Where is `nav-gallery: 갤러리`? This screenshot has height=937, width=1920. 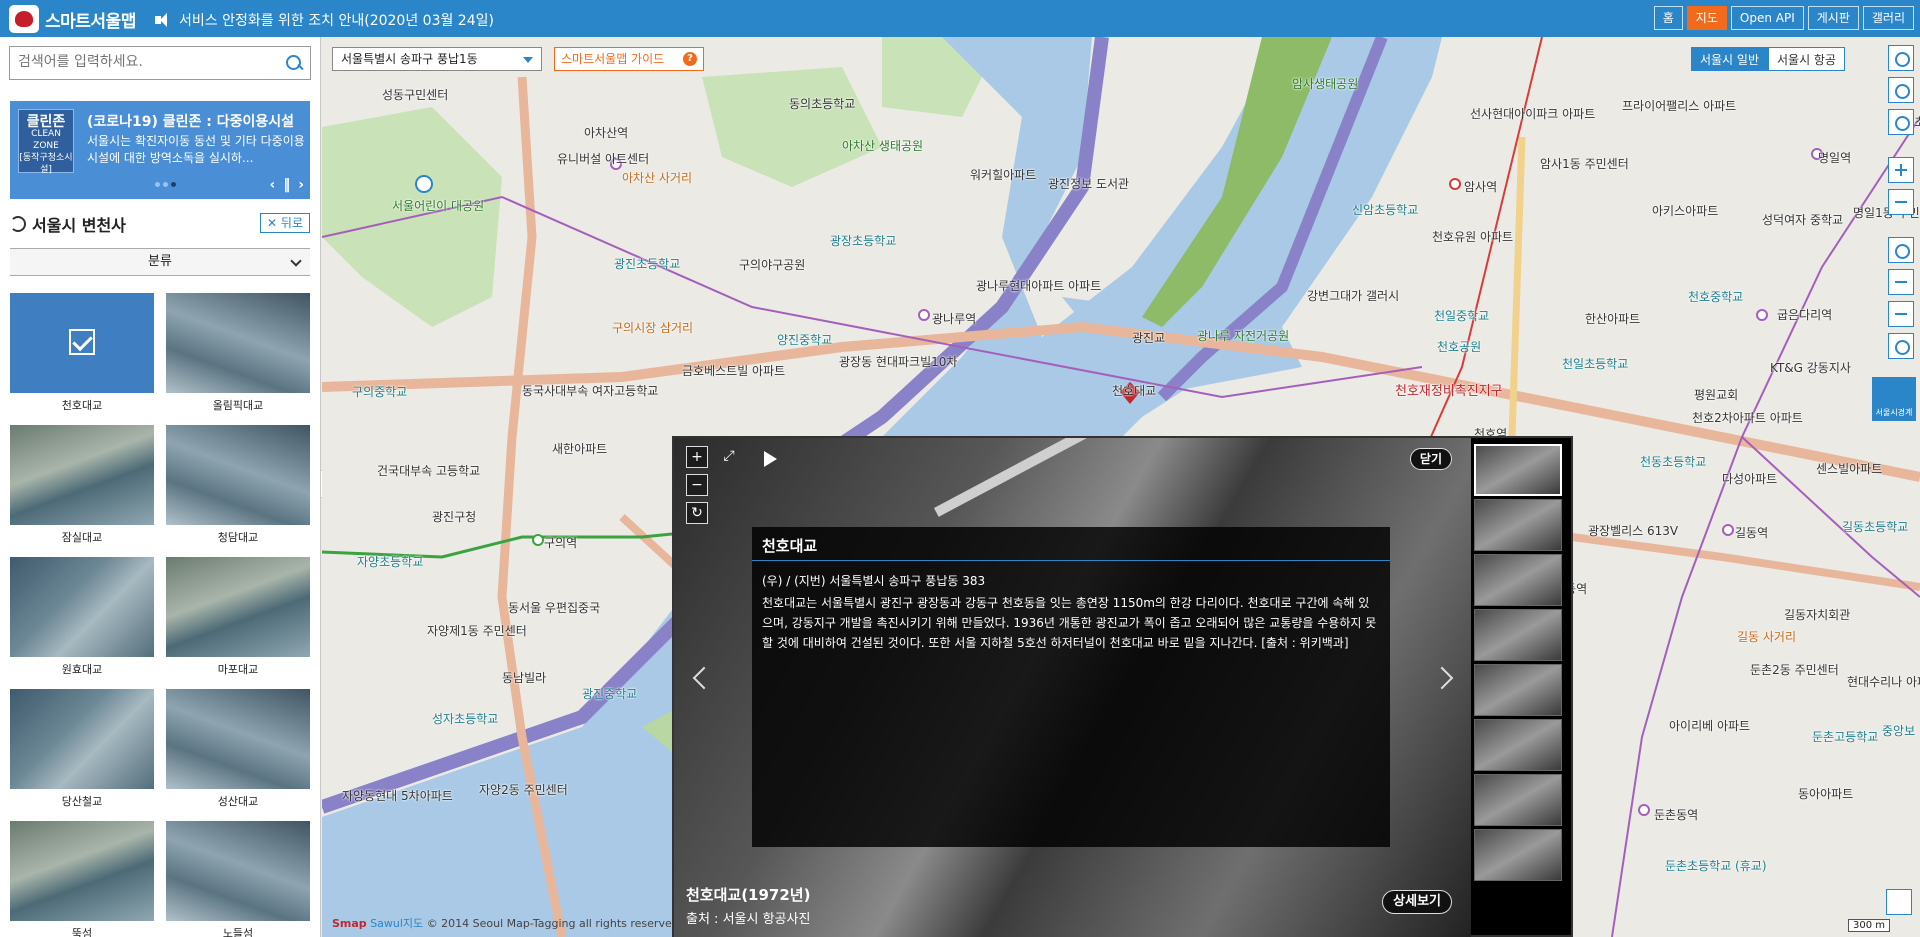 nav-gallery: 갤러리 is located at coordinates (1888, 18).